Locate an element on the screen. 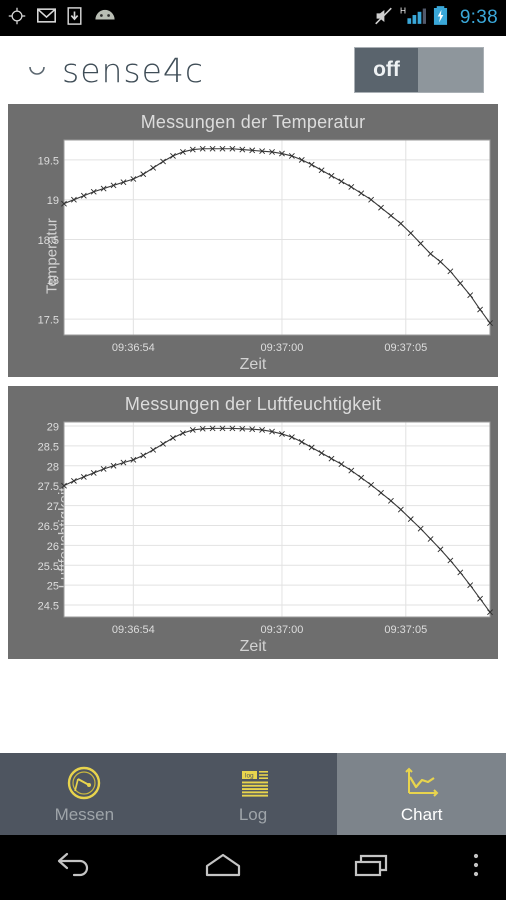 The image size is (506, 900). svg-text: H is located at coordinates (403, 11).